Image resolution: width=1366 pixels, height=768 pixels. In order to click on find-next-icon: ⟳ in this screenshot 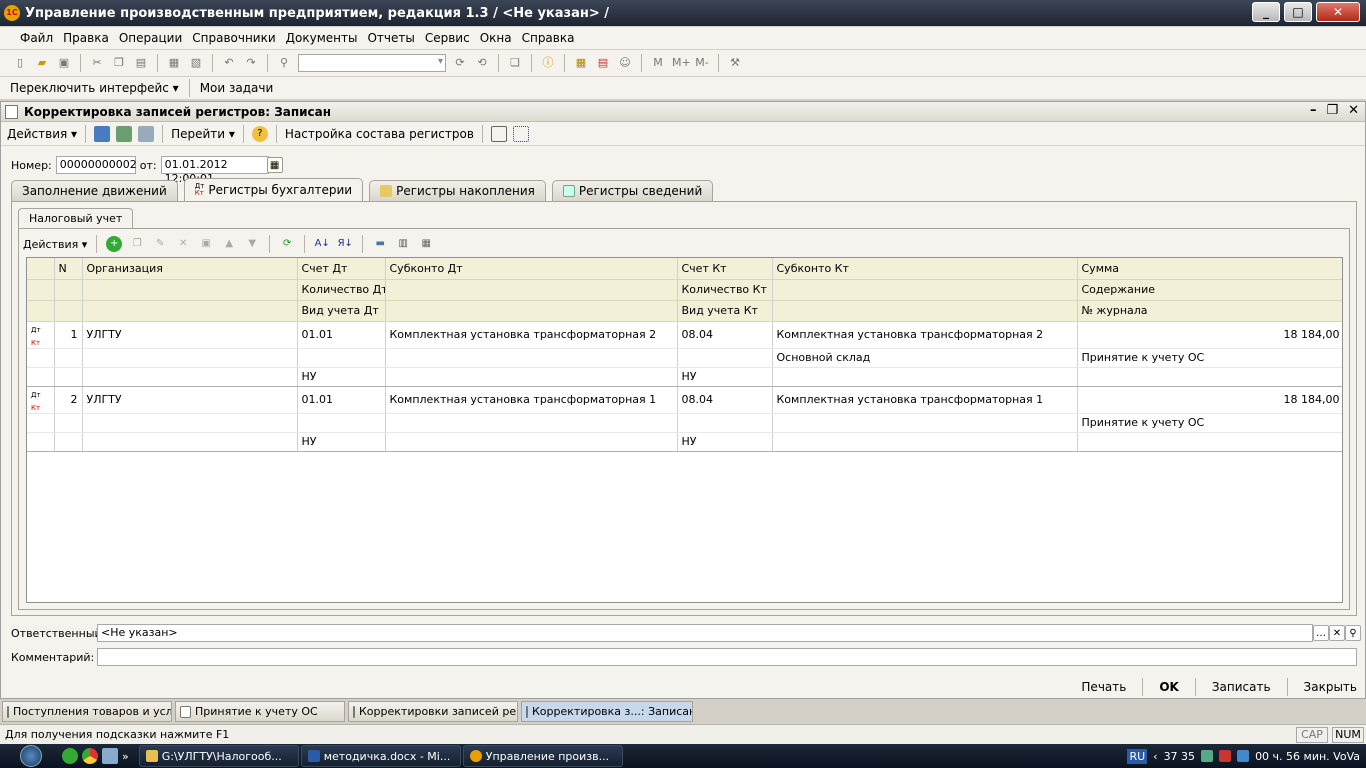, I will do `click(460, 63)`.